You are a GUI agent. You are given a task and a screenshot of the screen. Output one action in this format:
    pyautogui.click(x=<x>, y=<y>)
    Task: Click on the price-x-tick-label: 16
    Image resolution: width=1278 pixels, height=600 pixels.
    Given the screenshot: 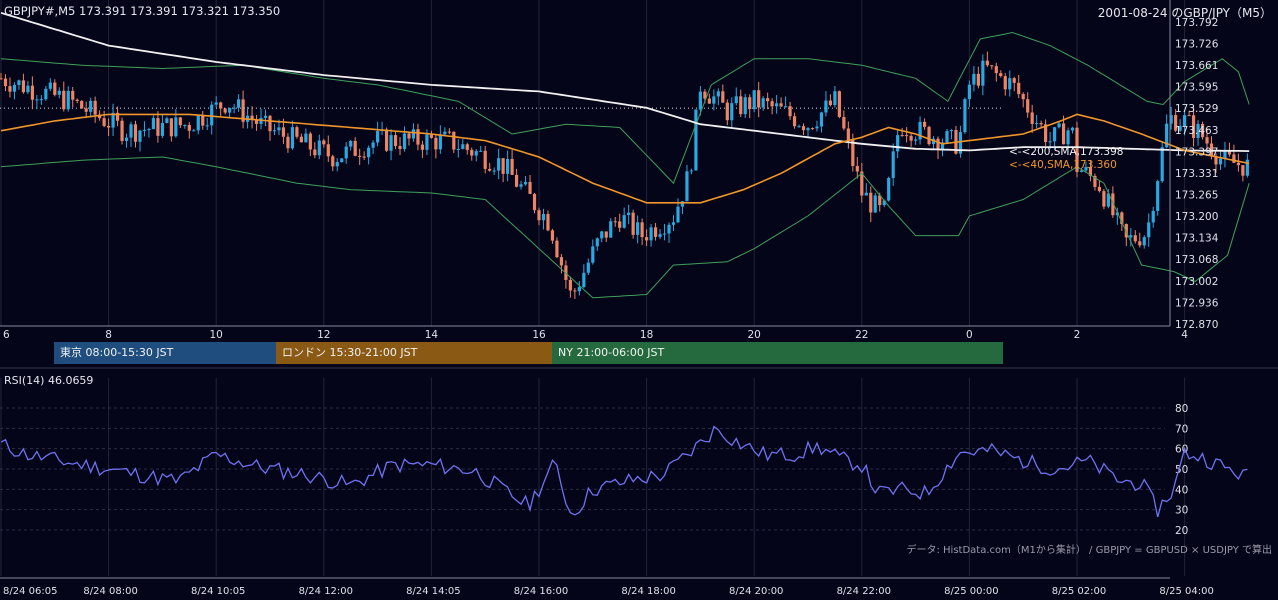 What is the action you would take?
    pyautogui.click(x=539, y=335)
    